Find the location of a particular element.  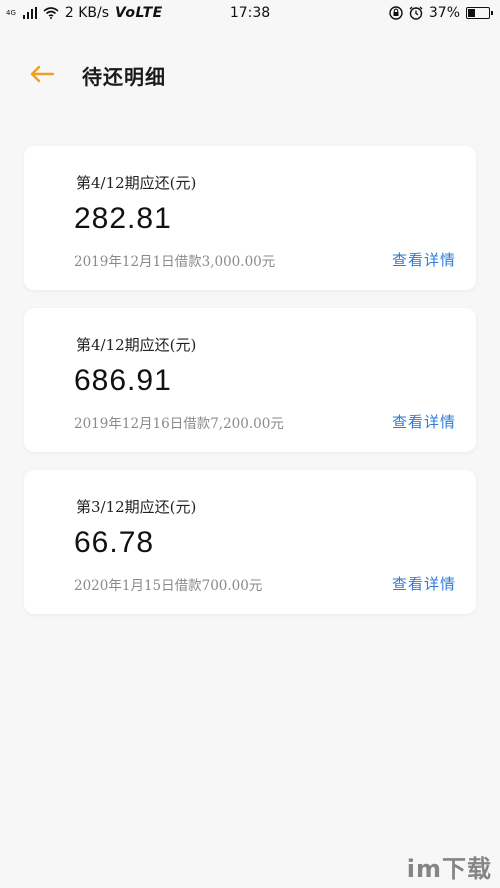

amount-due: 686.91 is located at coordinates (123, 380).